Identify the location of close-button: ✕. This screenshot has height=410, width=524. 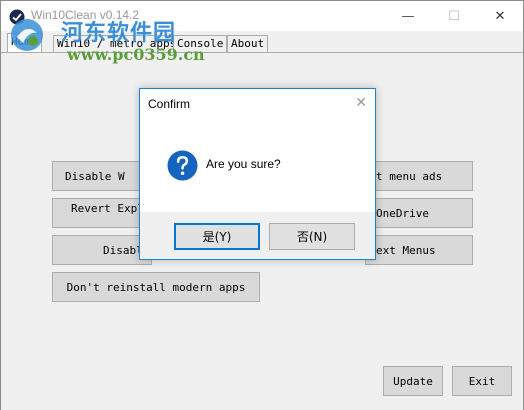
(500, 16).